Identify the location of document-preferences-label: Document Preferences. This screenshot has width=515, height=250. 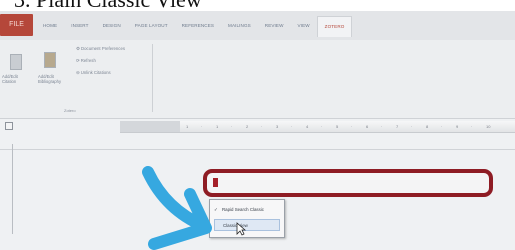
(103, 48).